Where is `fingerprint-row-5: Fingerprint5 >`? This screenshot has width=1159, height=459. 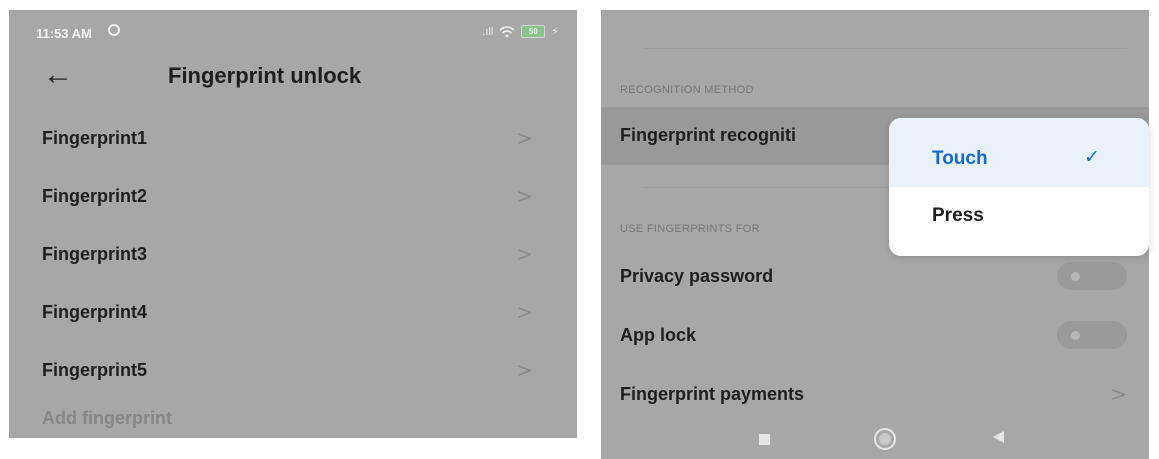 fingerprint-row-5: Fingerprint5 > is located at coordinates (293, 373).